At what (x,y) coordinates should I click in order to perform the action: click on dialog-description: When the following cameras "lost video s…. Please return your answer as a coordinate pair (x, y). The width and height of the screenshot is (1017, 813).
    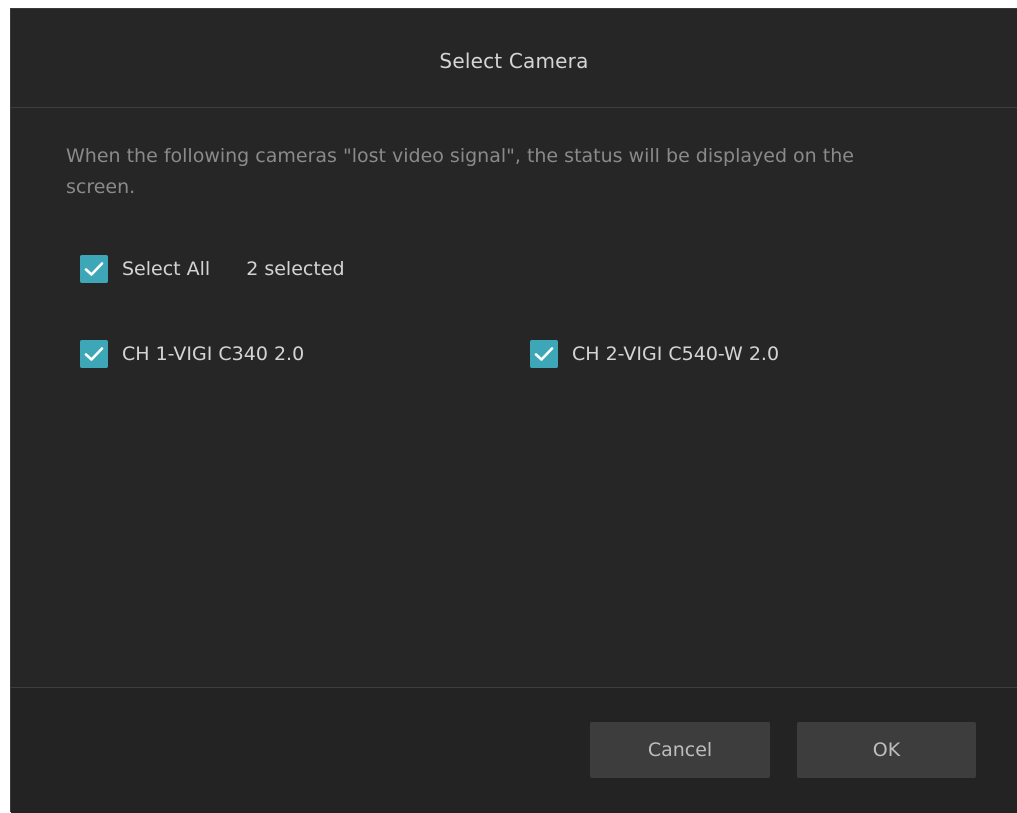
    Looking at the image, I should click on (460, 171).